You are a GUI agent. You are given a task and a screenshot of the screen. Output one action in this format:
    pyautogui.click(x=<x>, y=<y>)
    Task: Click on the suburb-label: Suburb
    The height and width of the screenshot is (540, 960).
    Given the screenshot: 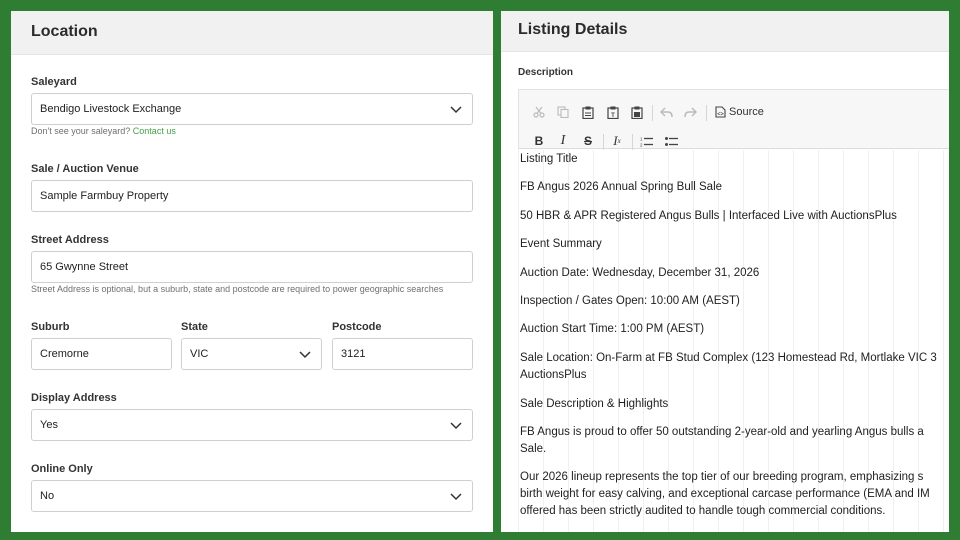 What is the action you would take?
    pyautogui.click(x=50, y=327)
    